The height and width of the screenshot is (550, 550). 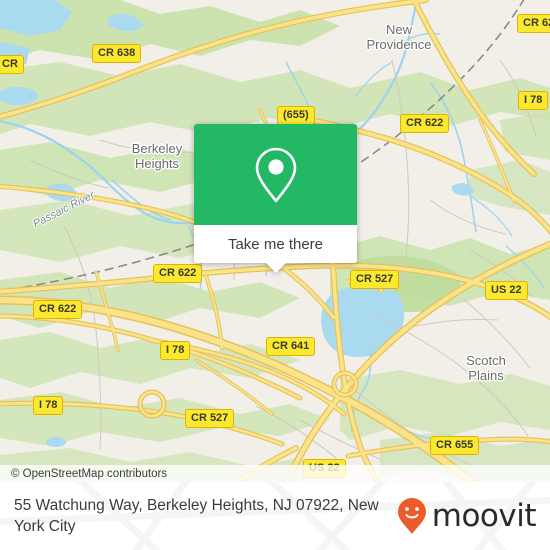 I want to click on take-me-there-label: Take me there, so click(x=275, y=244).